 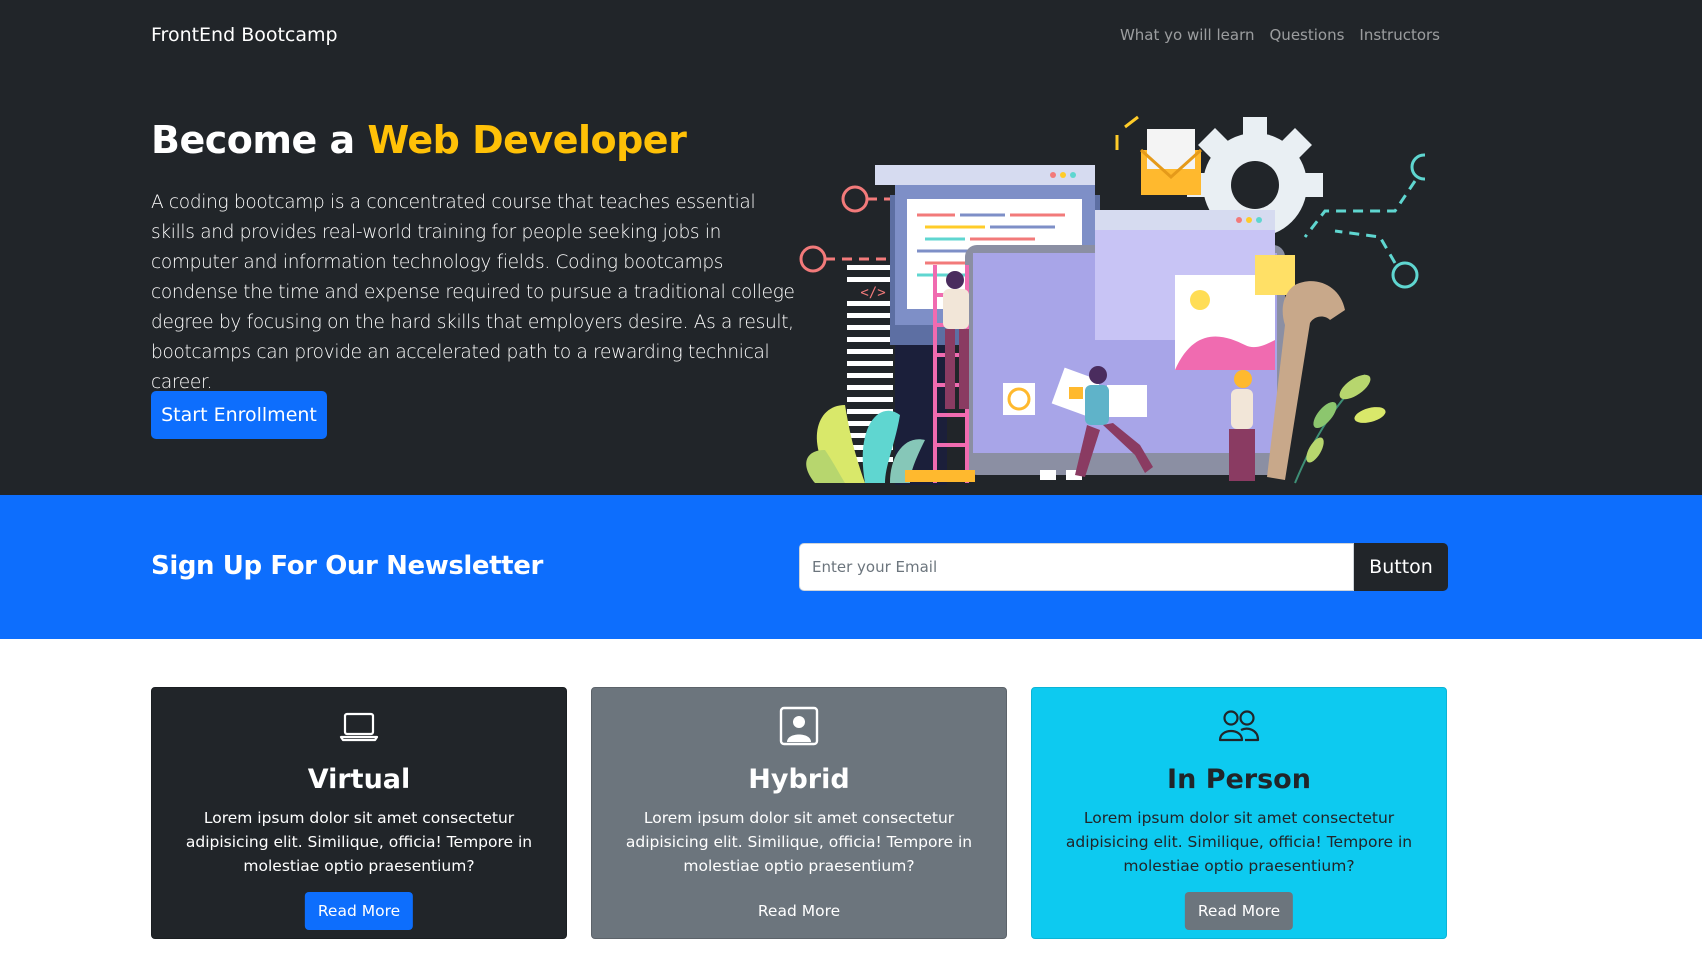 I want to click on hero-title: Become a Web Developer, so click(x=419, y=140).